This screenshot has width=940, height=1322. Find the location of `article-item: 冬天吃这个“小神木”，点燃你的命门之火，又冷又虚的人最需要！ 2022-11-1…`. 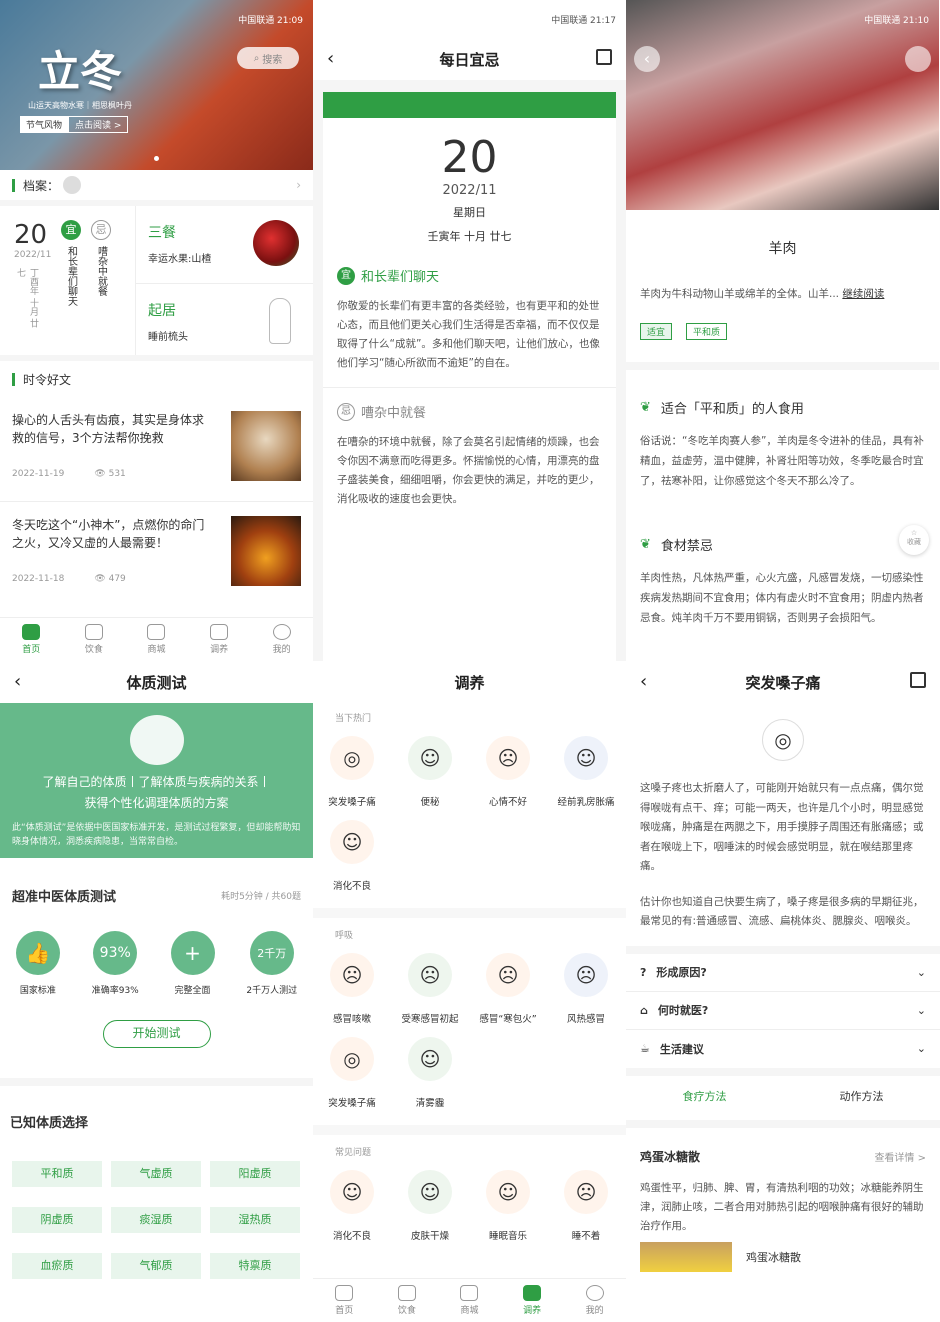

article-item: 冬天吃这个“小神木”，点燃你的命门之火，又冷又虚的人最需要！ 2022-11-1… is located at coordinates (156, 554).